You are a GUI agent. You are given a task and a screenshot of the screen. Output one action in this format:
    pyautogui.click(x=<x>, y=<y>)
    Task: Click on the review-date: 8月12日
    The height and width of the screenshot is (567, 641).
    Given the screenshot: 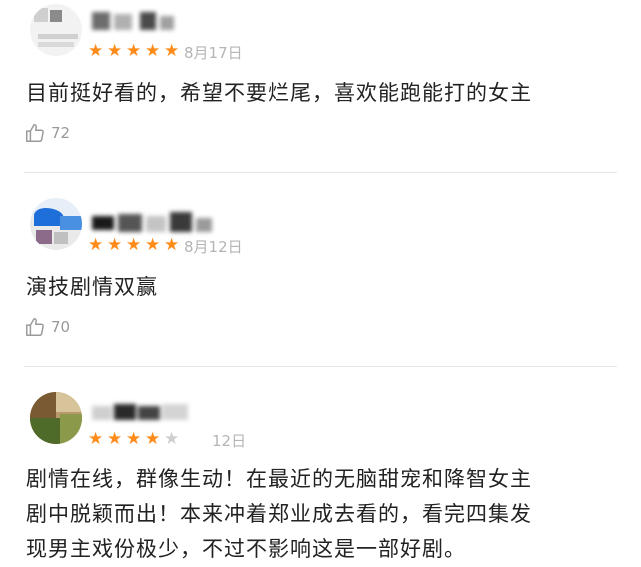 What is the action you would take?
    pyautogui.click(x=213, y=247)
    